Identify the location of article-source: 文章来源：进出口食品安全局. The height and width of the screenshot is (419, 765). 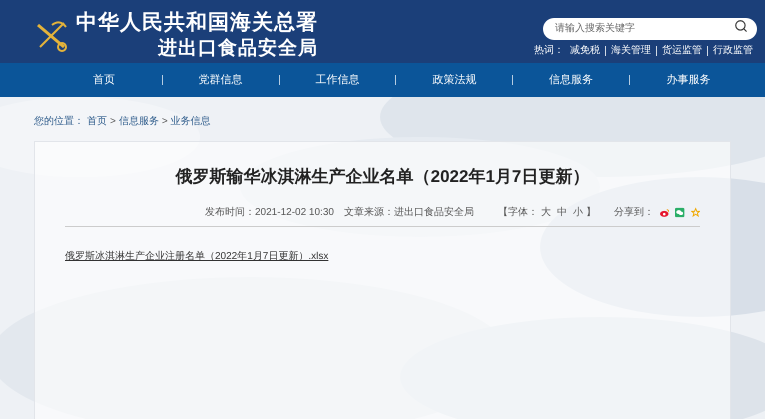
(409, 213).